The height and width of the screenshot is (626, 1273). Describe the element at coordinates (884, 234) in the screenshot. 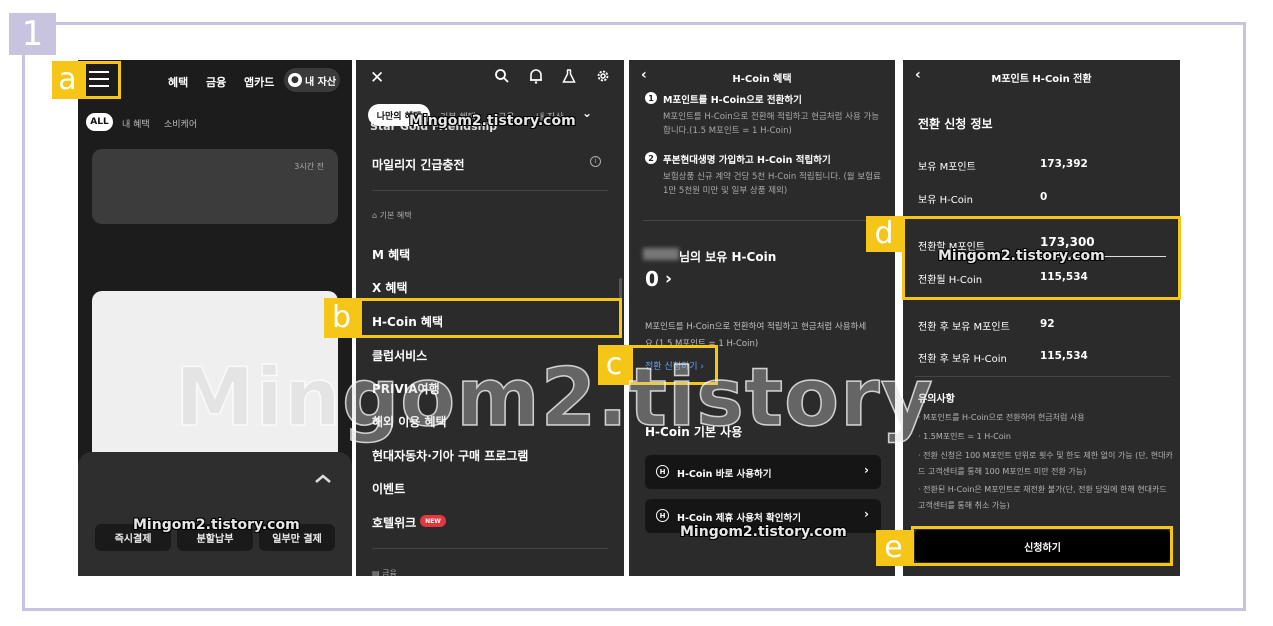

I see `tag-d: d` at that location.